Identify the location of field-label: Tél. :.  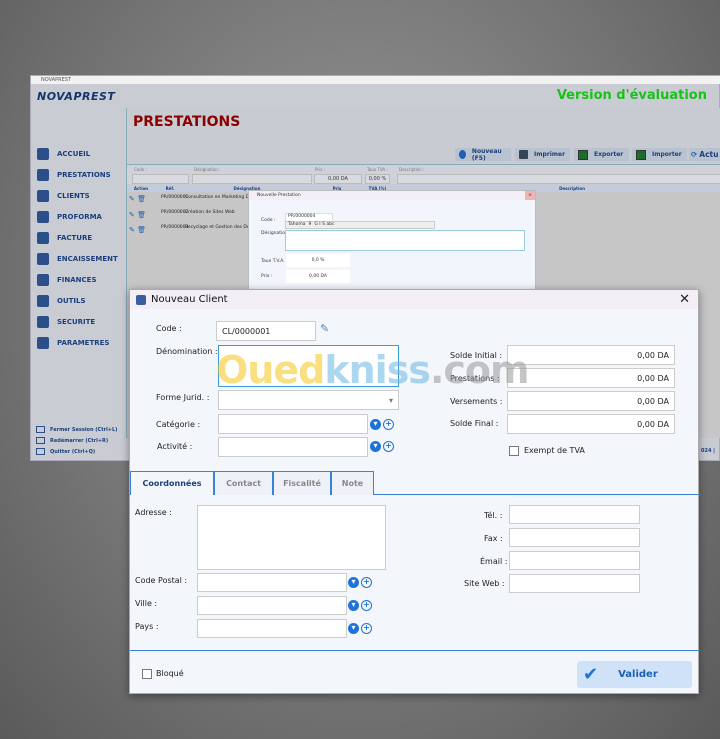
(493, 515).